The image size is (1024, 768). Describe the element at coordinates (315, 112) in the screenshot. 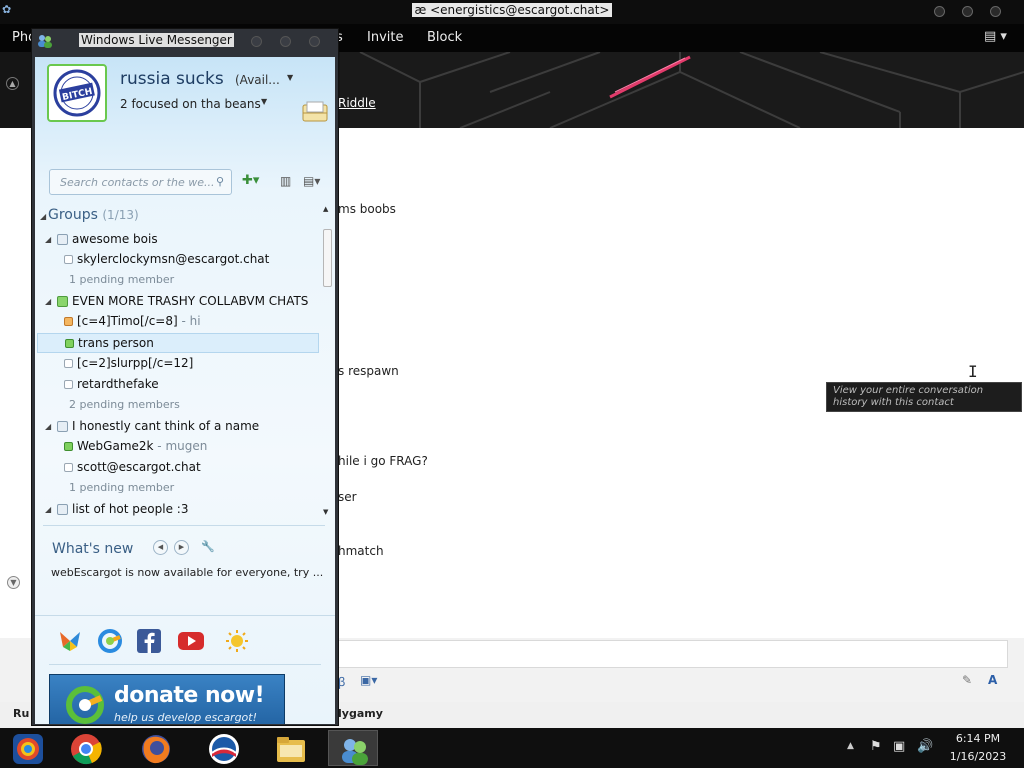

I see `inbox-icon` at that location.